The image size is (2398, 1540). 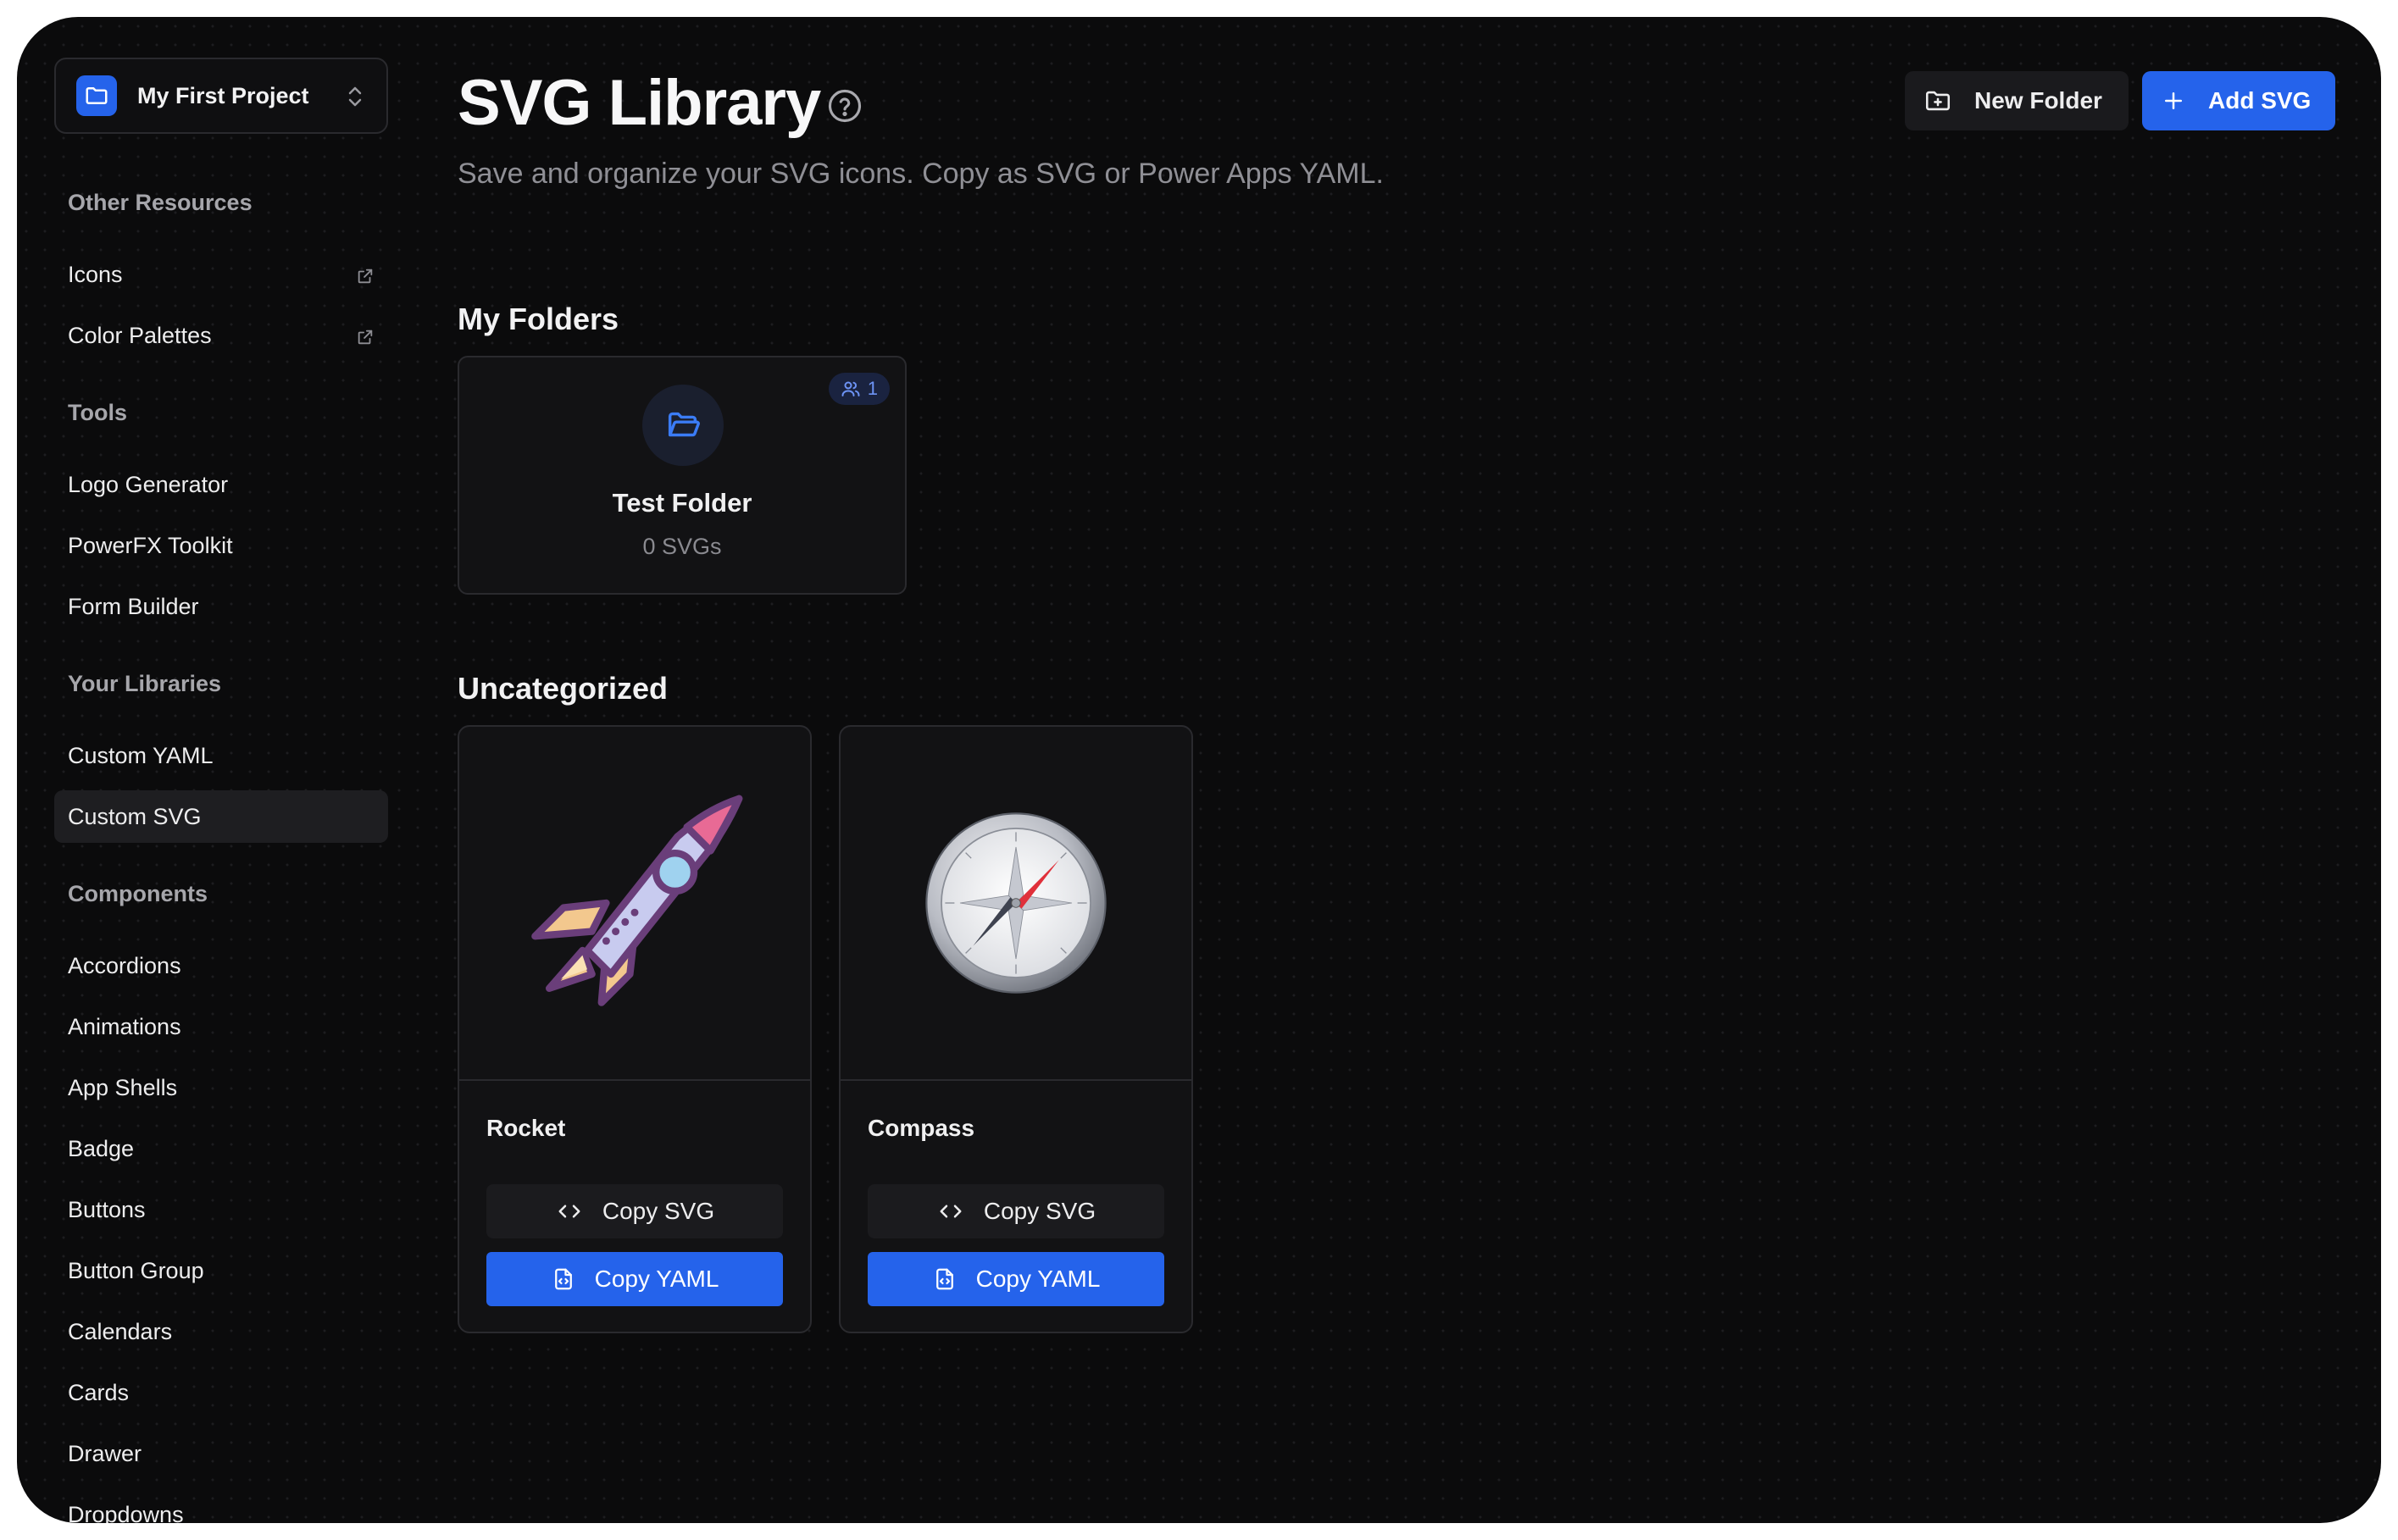 What do you see at coordinates (138, 893) in the screenshot?
I see `nav-heading-components: Components` at bounding box center [138, 893].